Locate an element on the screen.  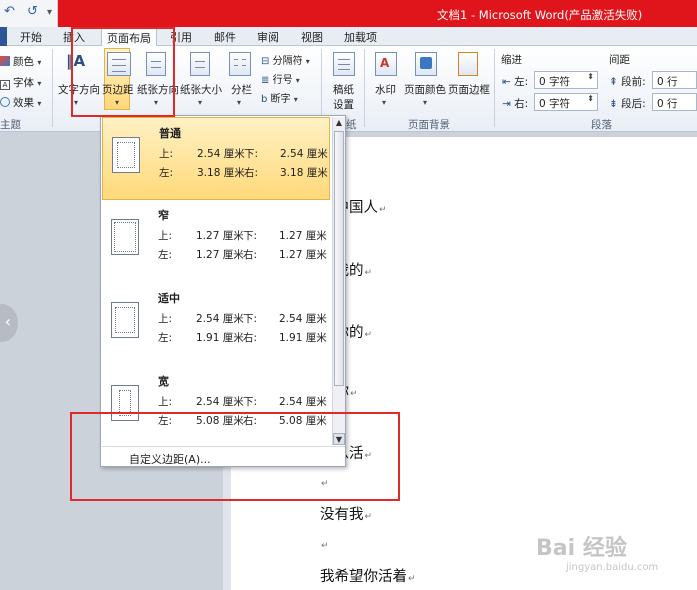
customize-qat-icon: ▾ is located at coordinates (49, 12).